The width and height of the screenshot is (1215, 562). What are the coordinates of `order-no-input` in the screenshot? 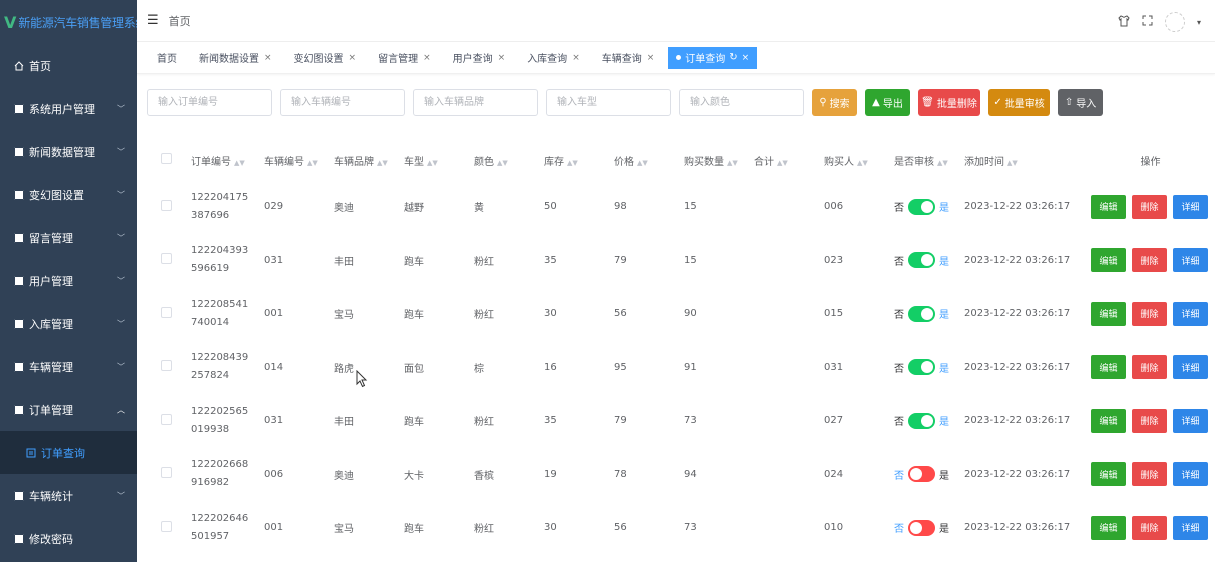 It's located at (209, 102).